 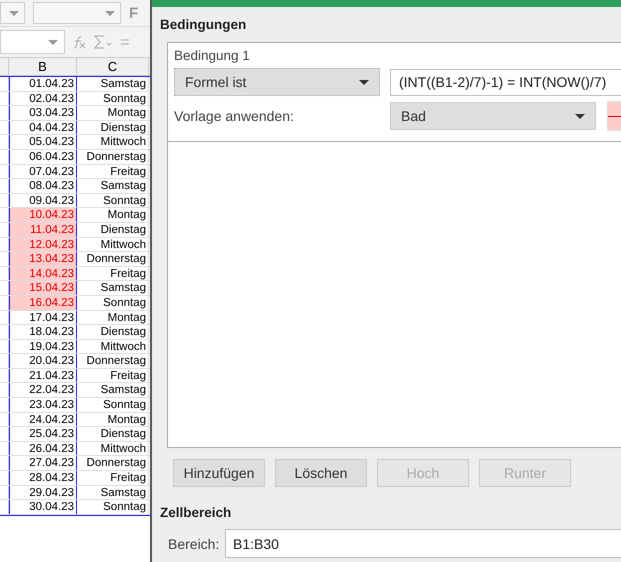 What do you see at coordinates (43, 142) in the screenshot?
I see `date-cell: 05.04.23` at bounding box center [43, 142].